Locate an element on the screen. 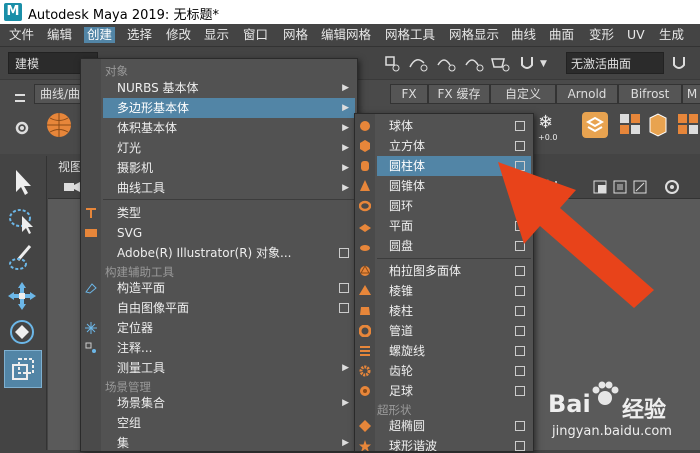 The height and width of the screenshot is (453, 700). snap-surface-icon is located at coordinates (500, 65).